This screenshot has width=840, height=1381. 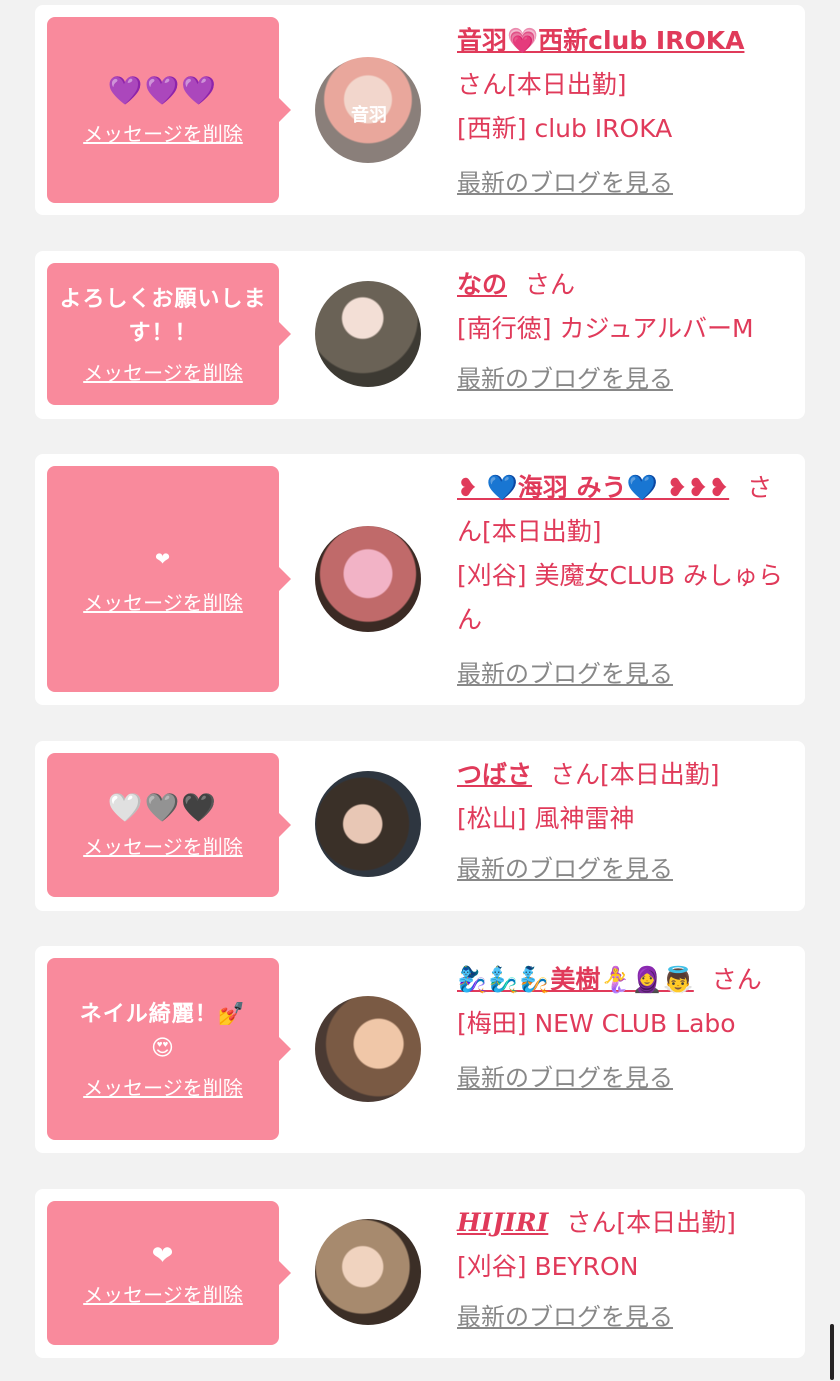 I want to click on shop-label: [南行徳] カジュアルバーM, so click(x=605, y=328).